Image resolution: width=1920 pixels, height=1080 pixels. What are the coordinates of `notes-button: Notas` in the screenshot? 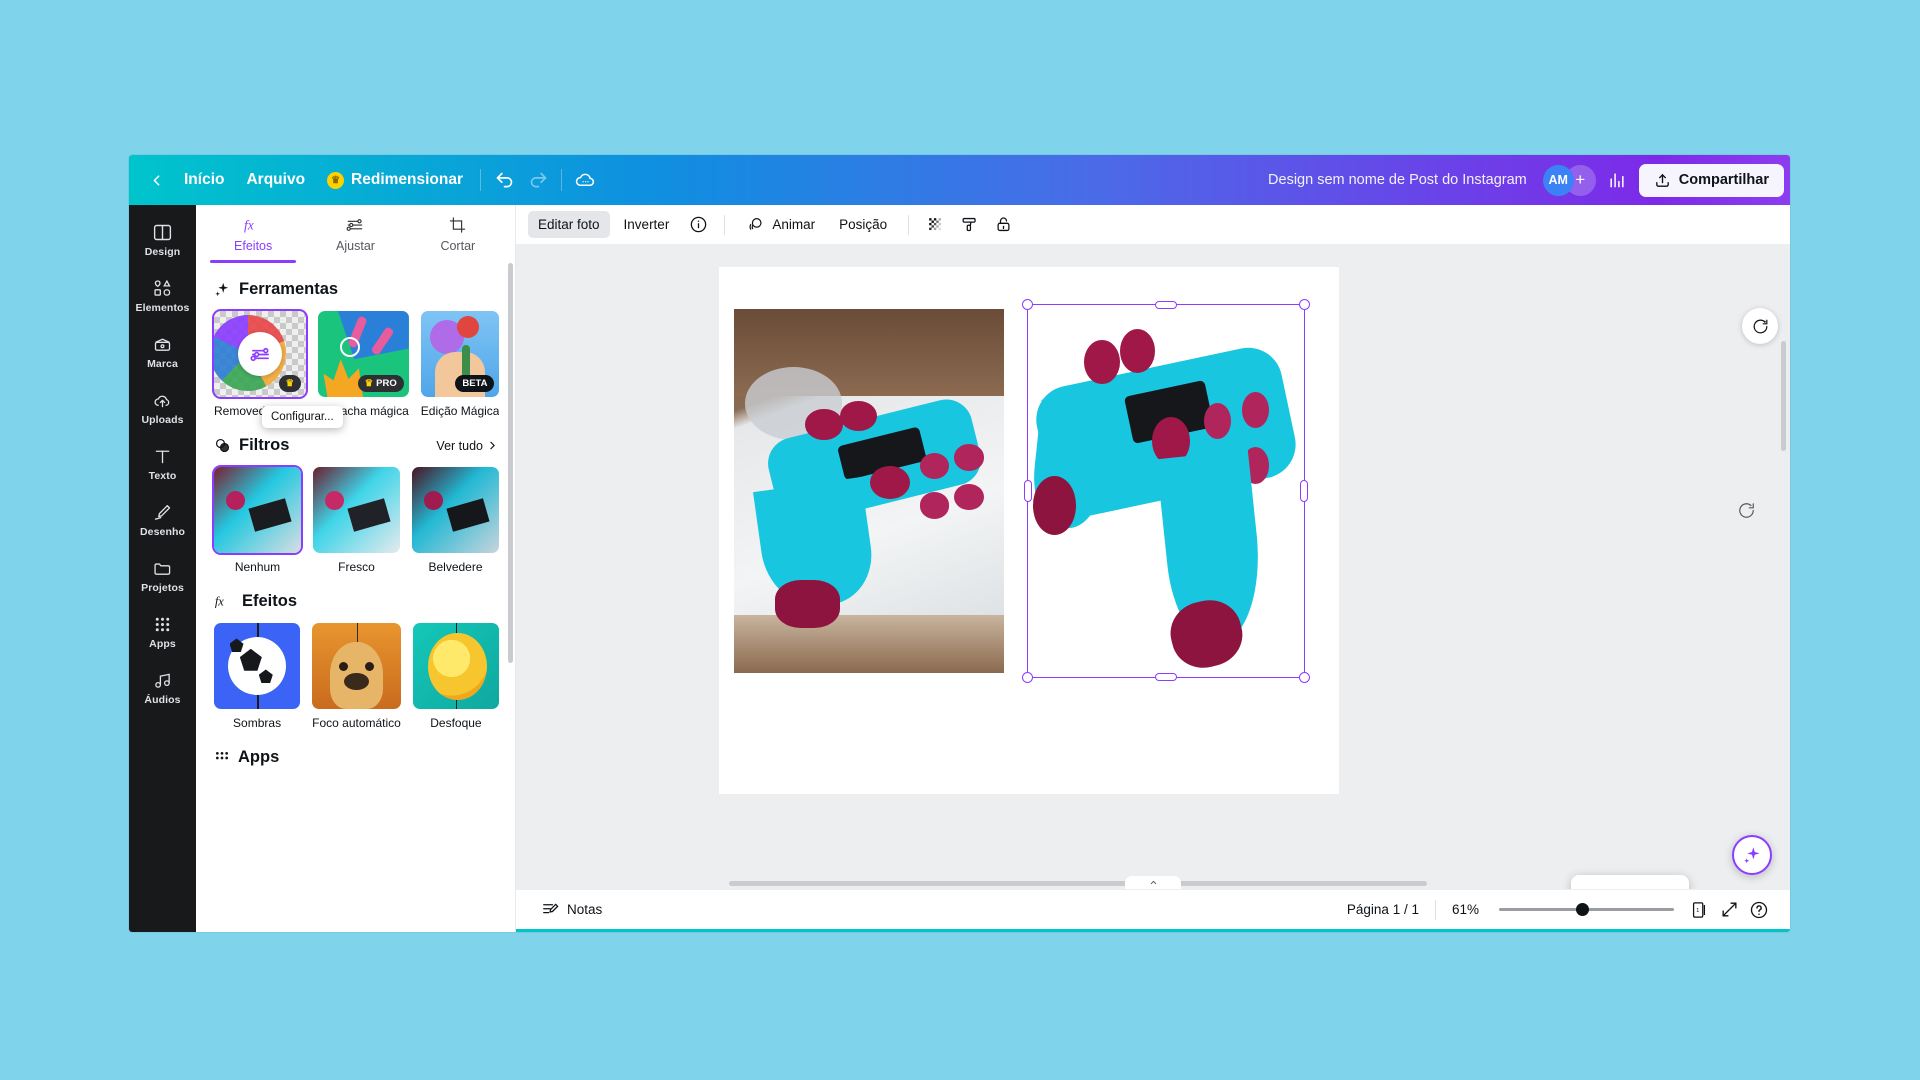 It's located at (571, 909).